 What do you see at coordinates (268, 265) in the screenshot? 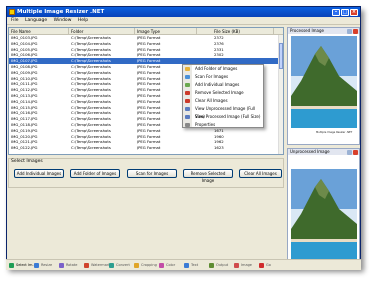
I see `step-label: Go` at bounding box center [268, 265].